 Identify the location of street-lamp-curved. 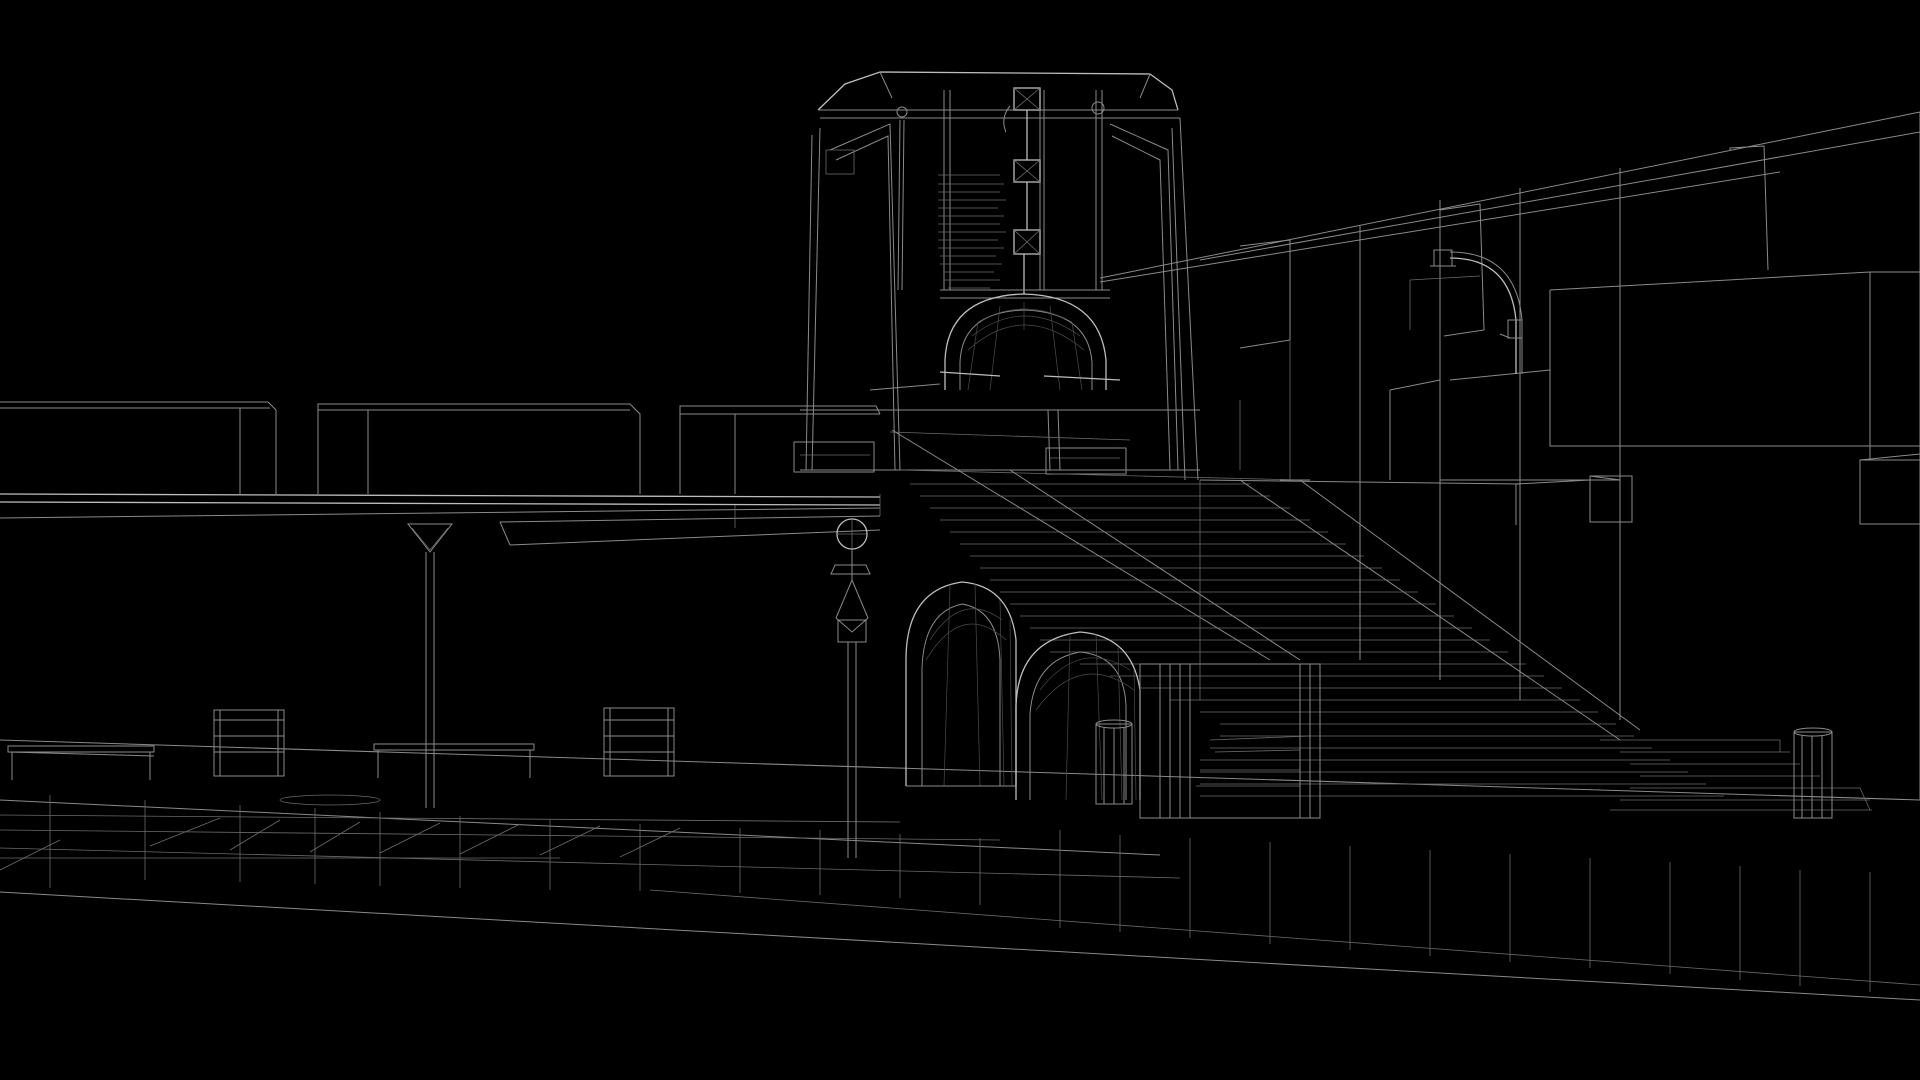
(1476, 311).